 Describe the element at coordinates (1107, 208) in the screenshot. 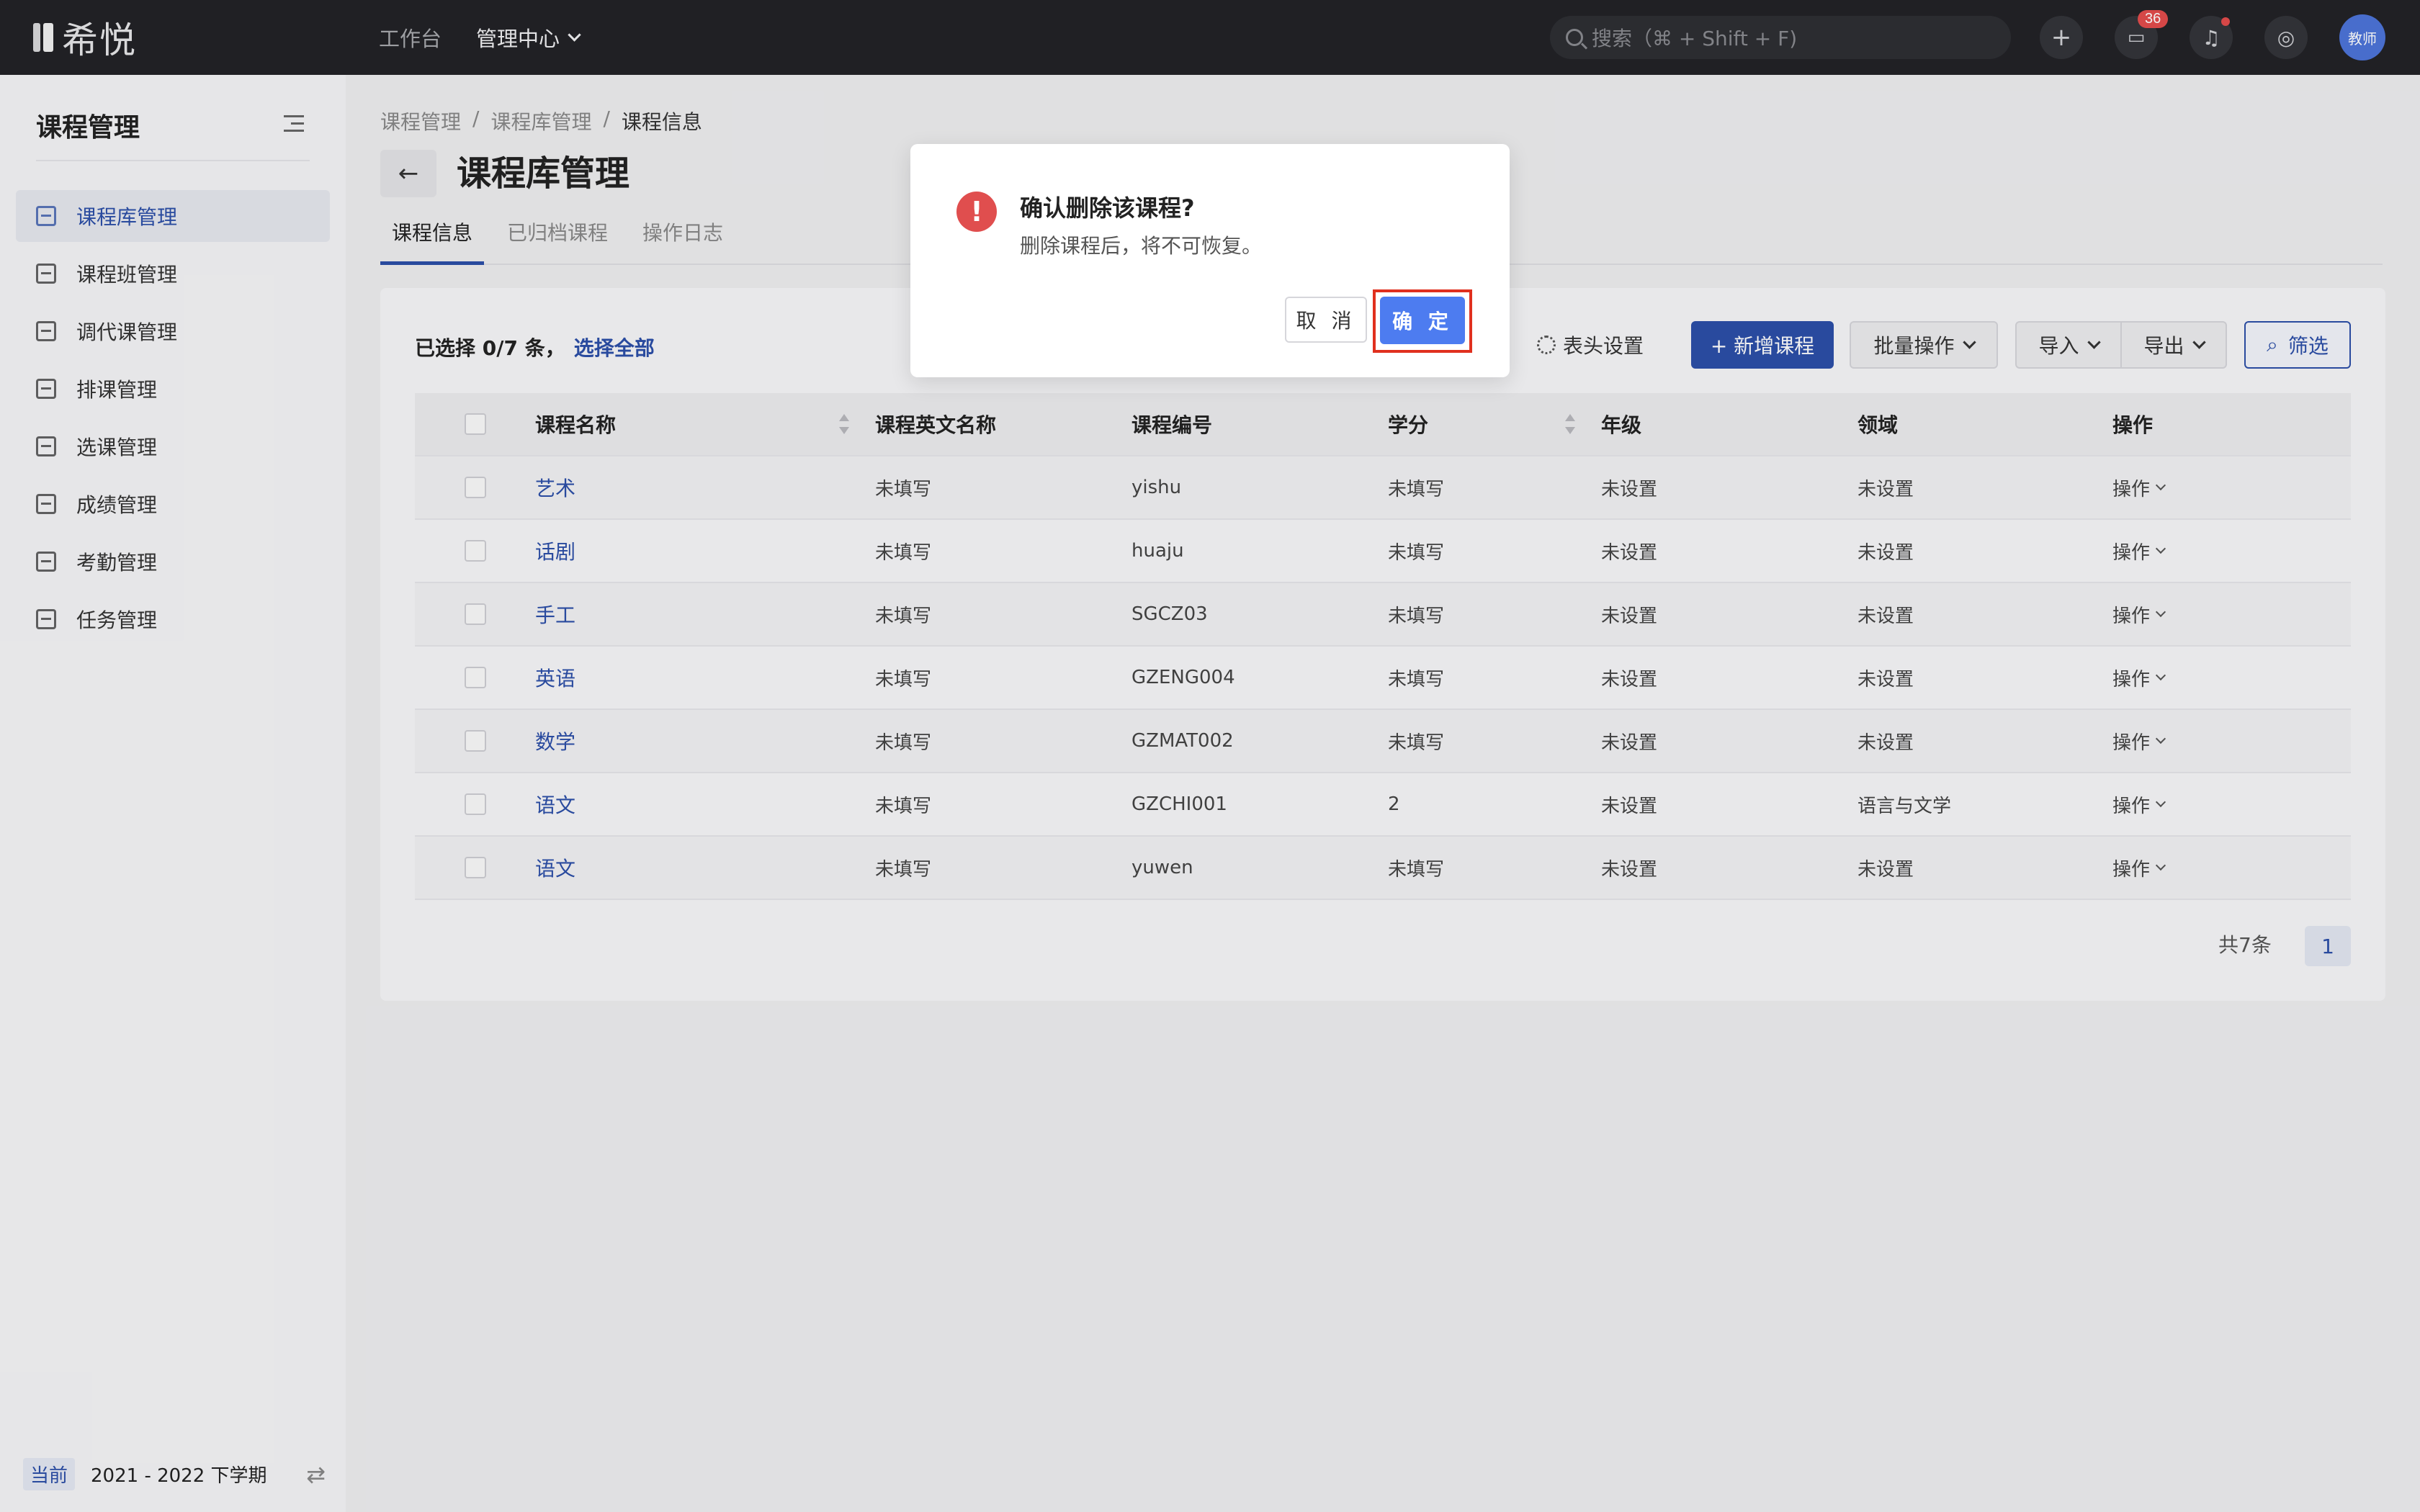

I see `dialog-title: 确认删除该课程?` at that location.